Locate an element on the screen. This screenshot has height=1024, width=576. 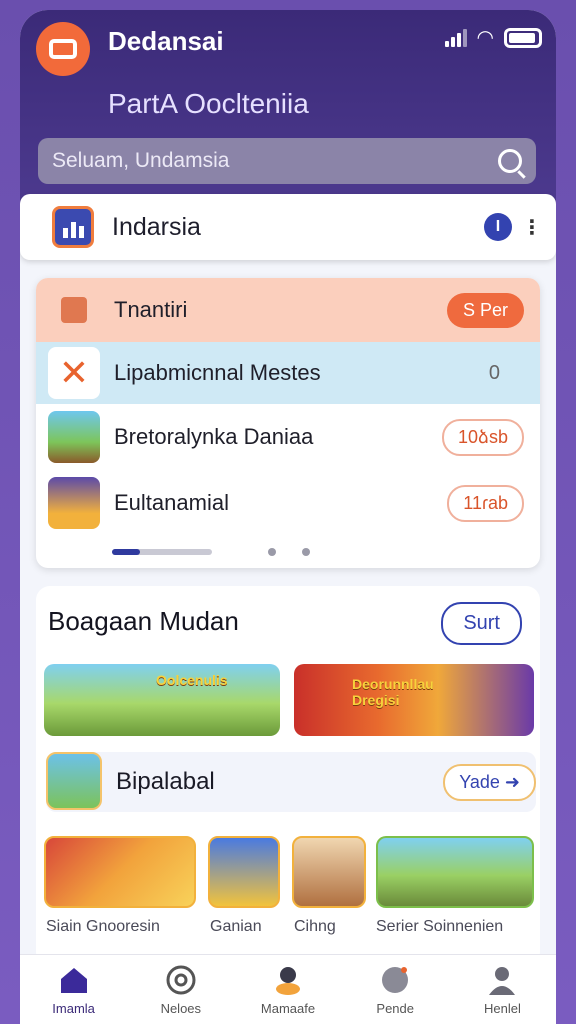
nav-item-home: Imamla is located at coordinates (73, 989).